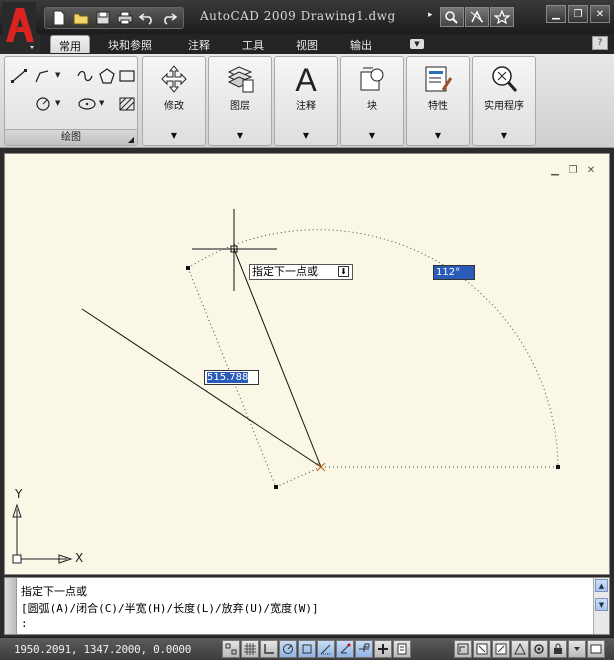  What do you see at coordinates (240, 135) in the screenshot?
I see `layers-dropdown-icon: ▼` at bounding box center [240, 135].